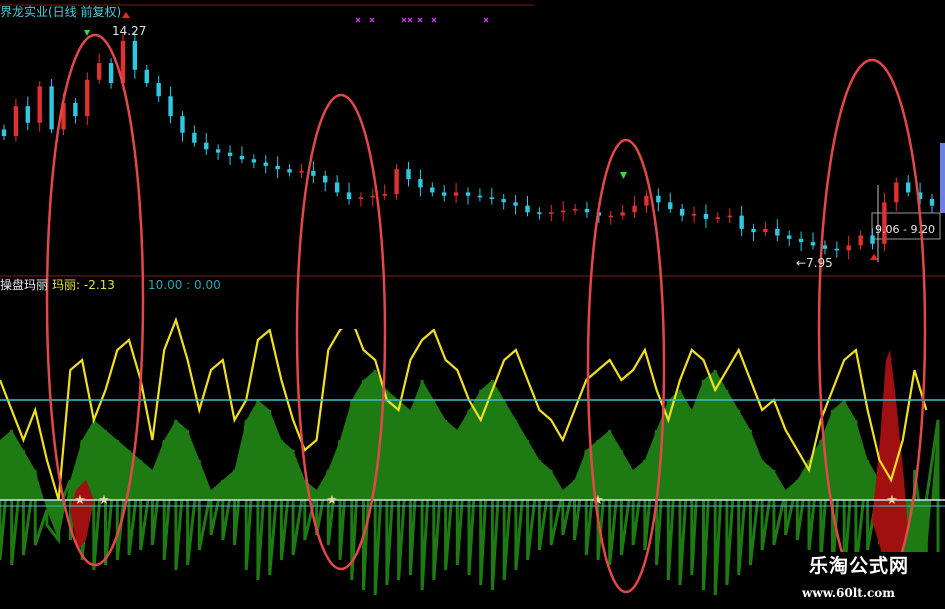 The image size is (945, 609). I want to click on indicator-name: 操盘玛丽, so click(24, 285).